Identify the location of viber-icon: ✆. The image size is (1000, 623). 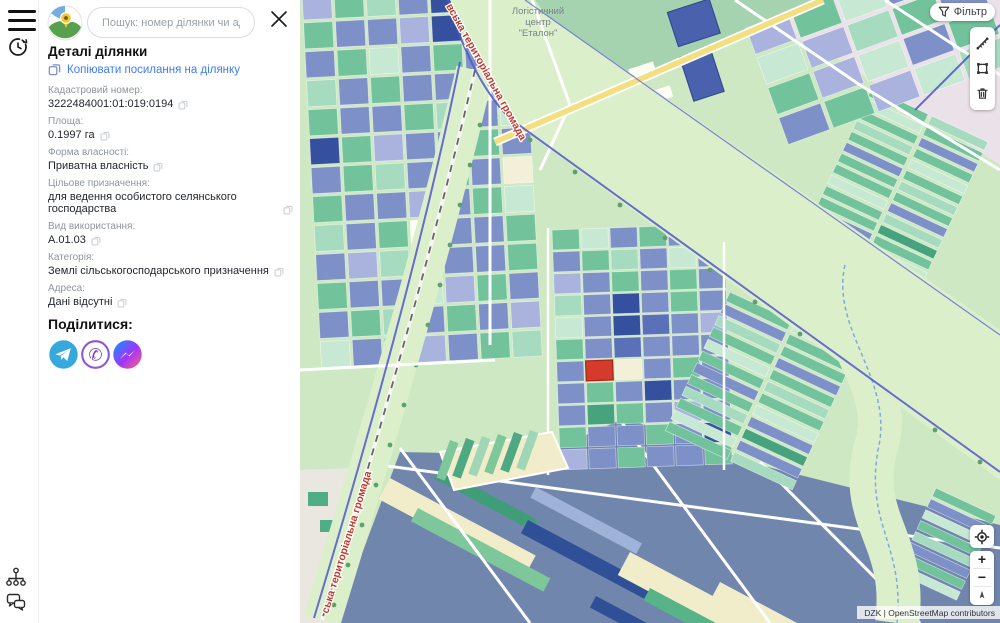
(95, 354).